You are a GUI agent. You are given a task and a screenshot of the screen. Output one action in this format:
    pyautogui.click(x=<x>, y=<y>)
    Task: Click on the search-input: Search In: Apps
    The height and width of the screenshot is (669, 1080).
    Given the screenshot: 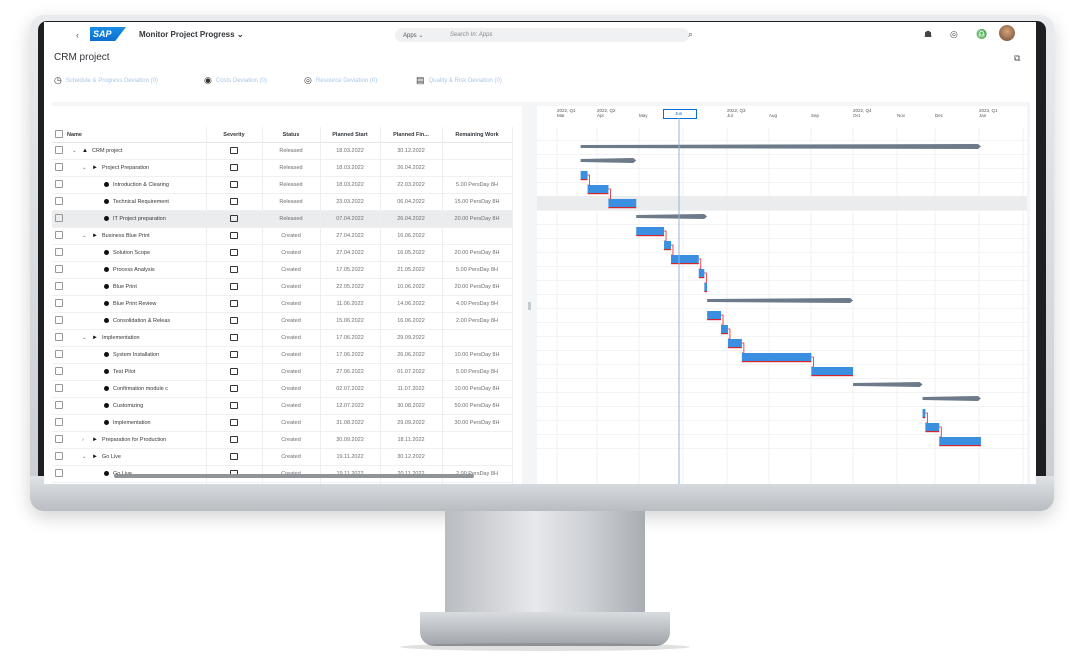 What is the action you would take?
    pyautogui.click(x=471, y=35)
    